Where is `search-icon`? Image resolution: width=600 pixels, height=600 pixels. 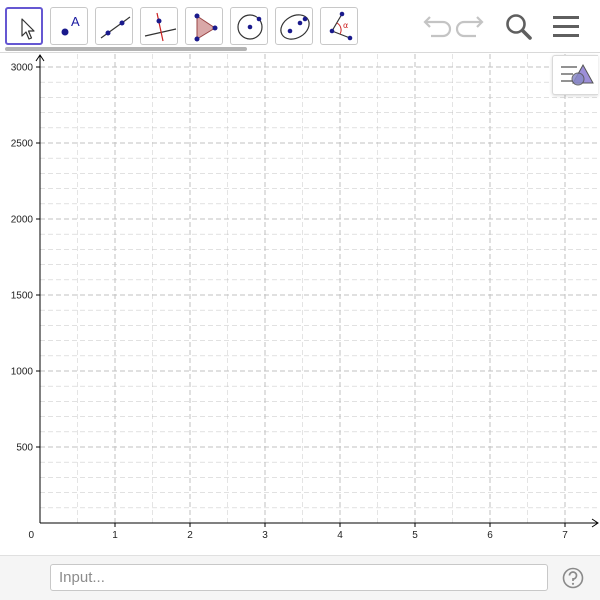 search-icon is located at coordinates (519, 27).